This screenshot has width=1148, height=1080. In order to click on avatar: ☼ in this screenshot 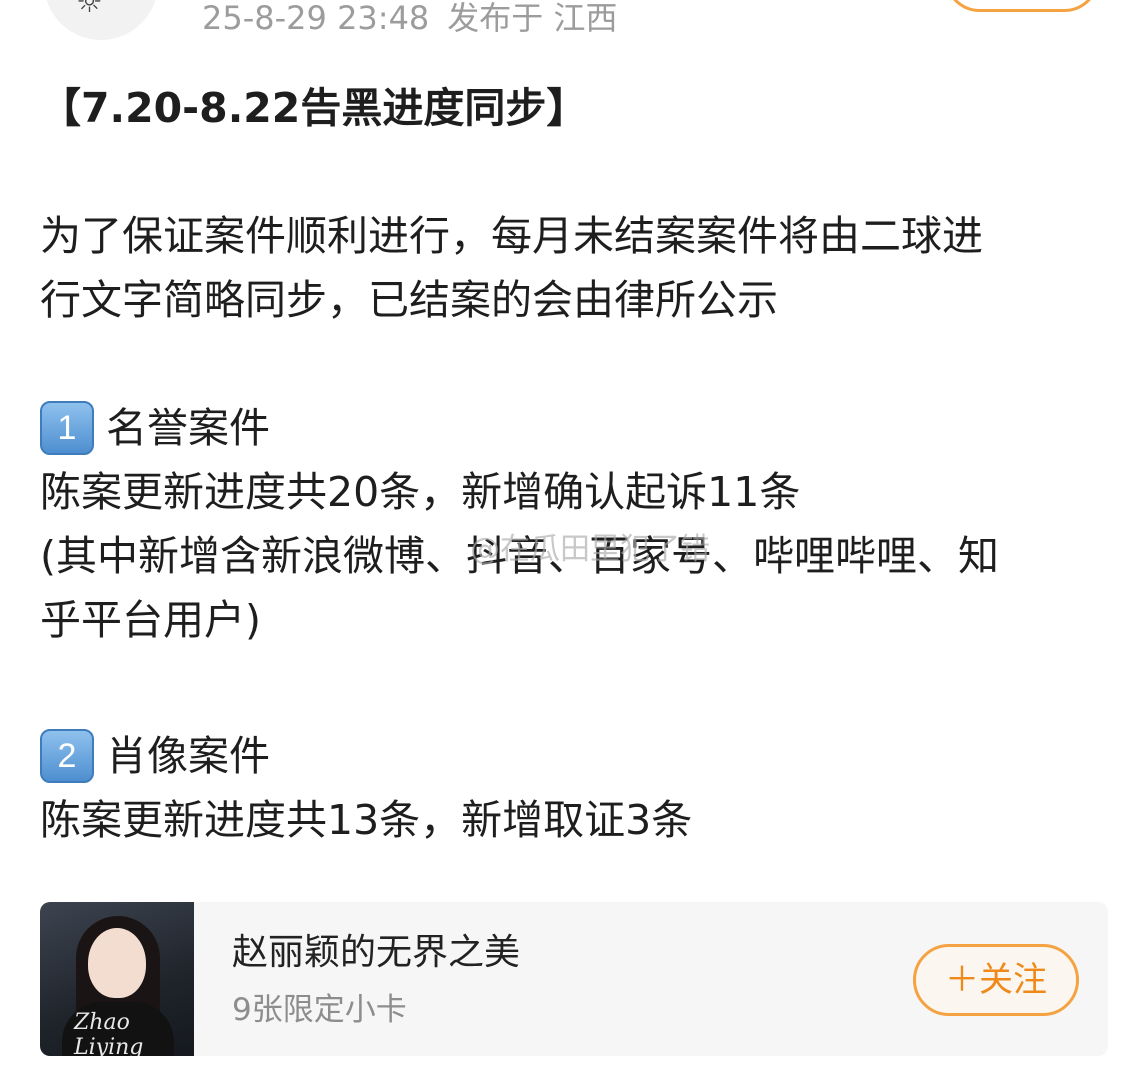, I will do `click(101, 20)`.